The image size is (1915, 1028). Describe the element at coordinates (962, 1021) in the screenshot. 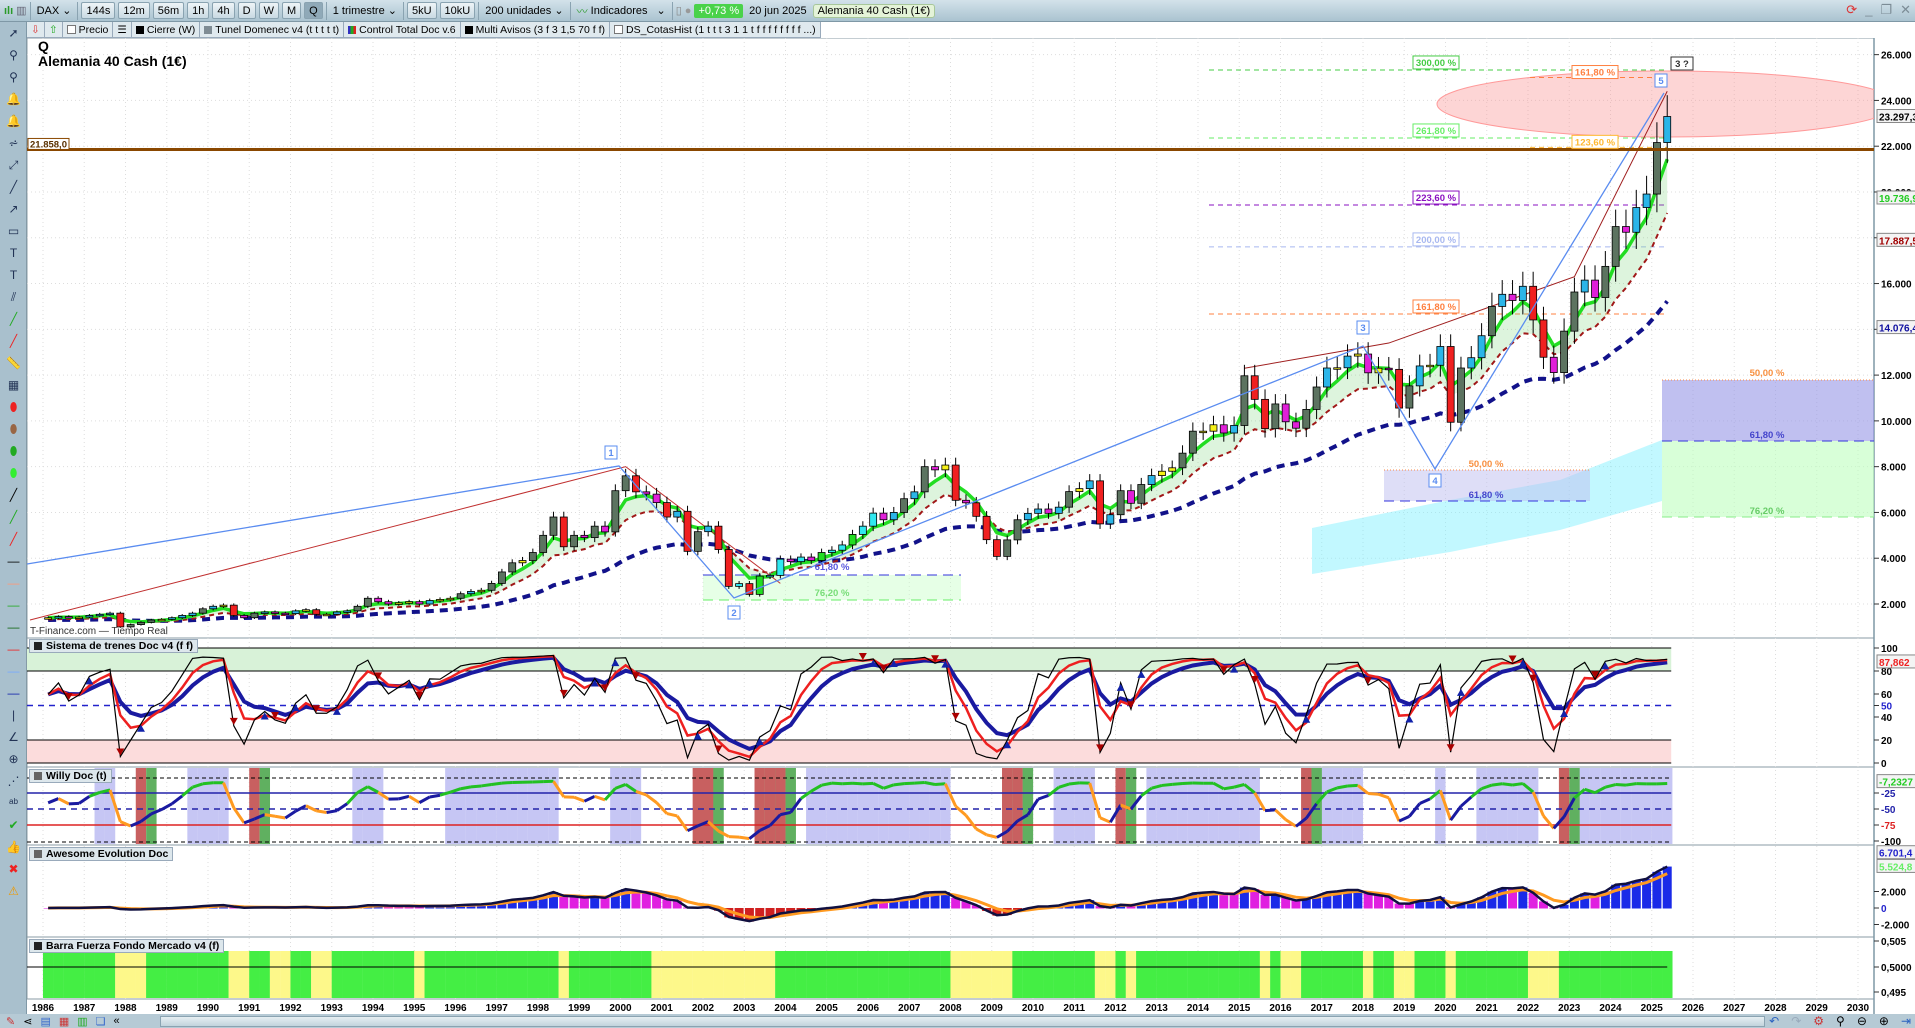

I see `horizontal-scrollbar` at that location.